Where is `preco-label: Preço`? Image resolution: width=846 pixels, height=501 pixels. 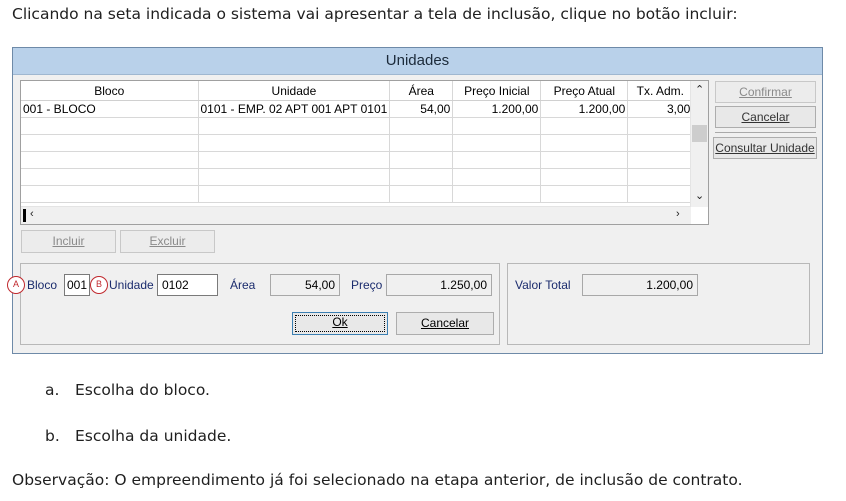 preco-label: Preço is located at coordinates (367, 285).